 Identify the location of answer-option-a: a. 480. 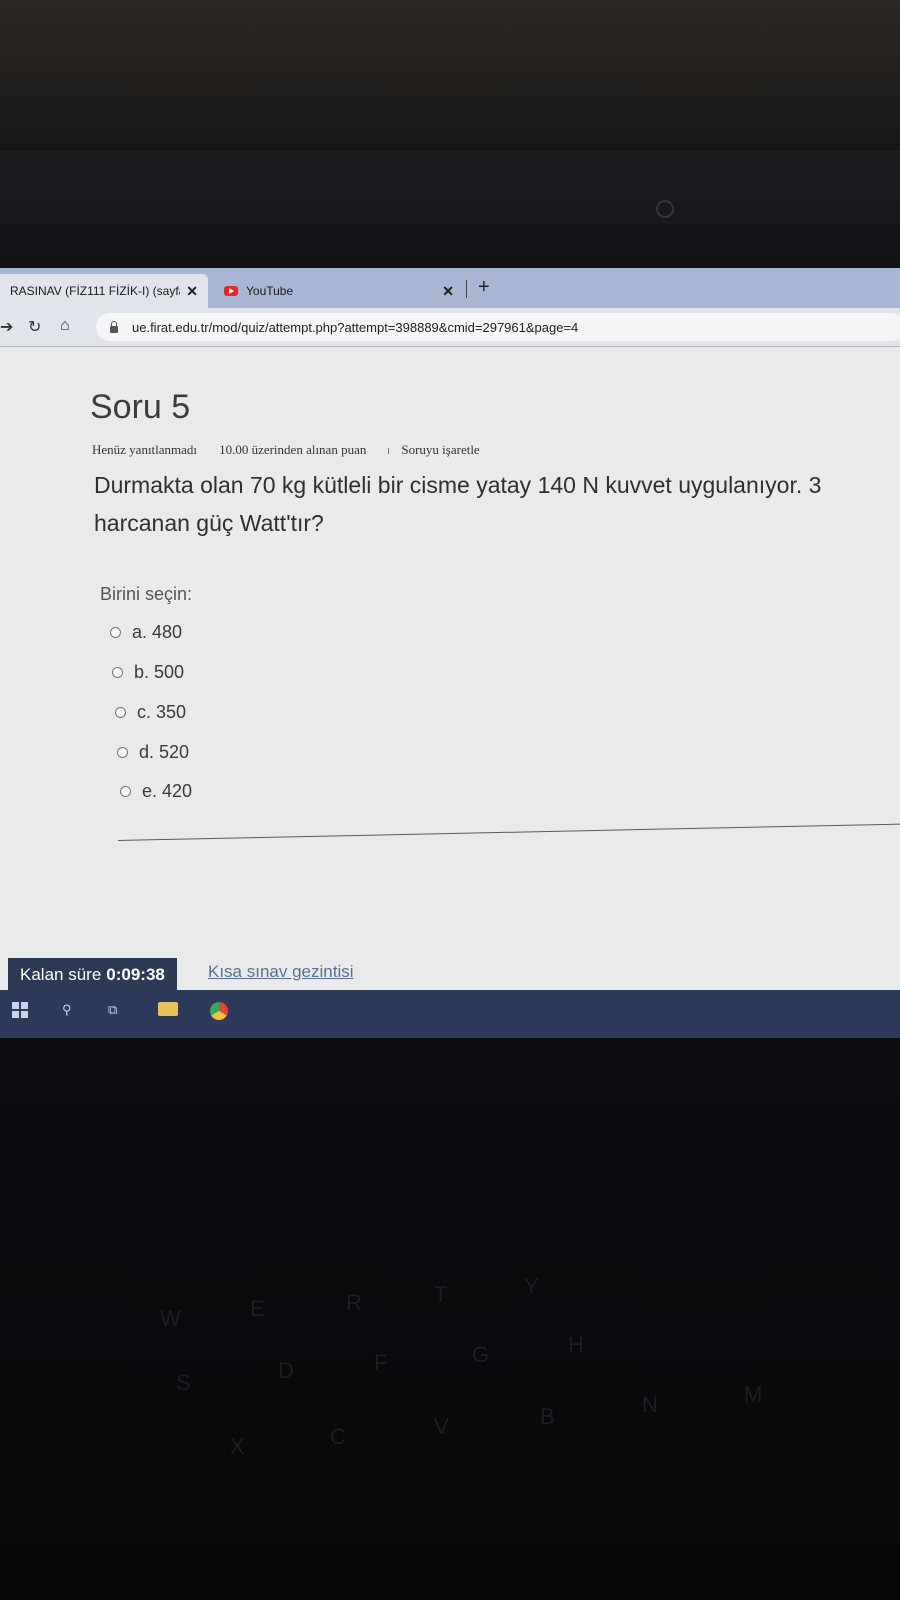
(146, 632).